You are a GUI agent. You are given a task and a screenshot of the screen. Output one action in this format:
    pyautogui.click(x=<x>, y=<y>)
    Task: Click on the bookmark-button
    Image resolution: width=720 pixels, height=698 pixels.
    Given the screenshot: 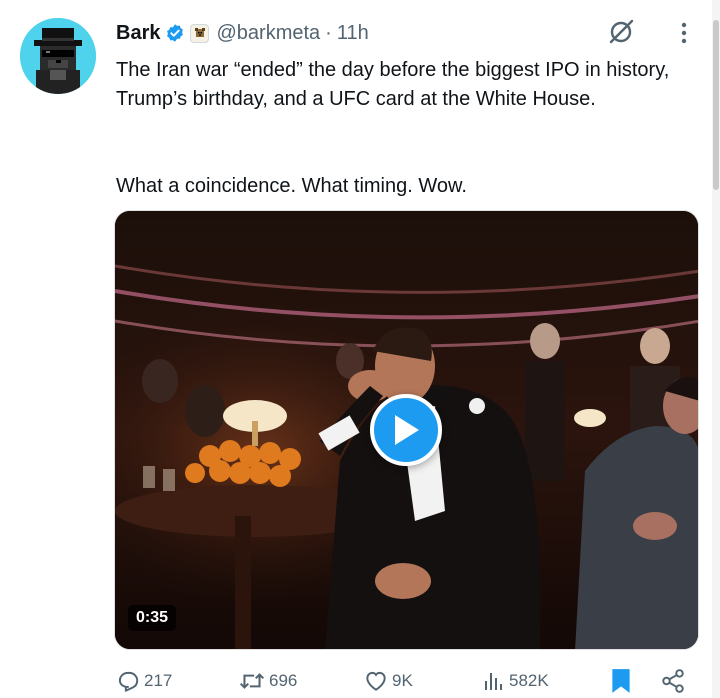 What is the action you would take?
    pyautogui.click(x=621, y=681)
    